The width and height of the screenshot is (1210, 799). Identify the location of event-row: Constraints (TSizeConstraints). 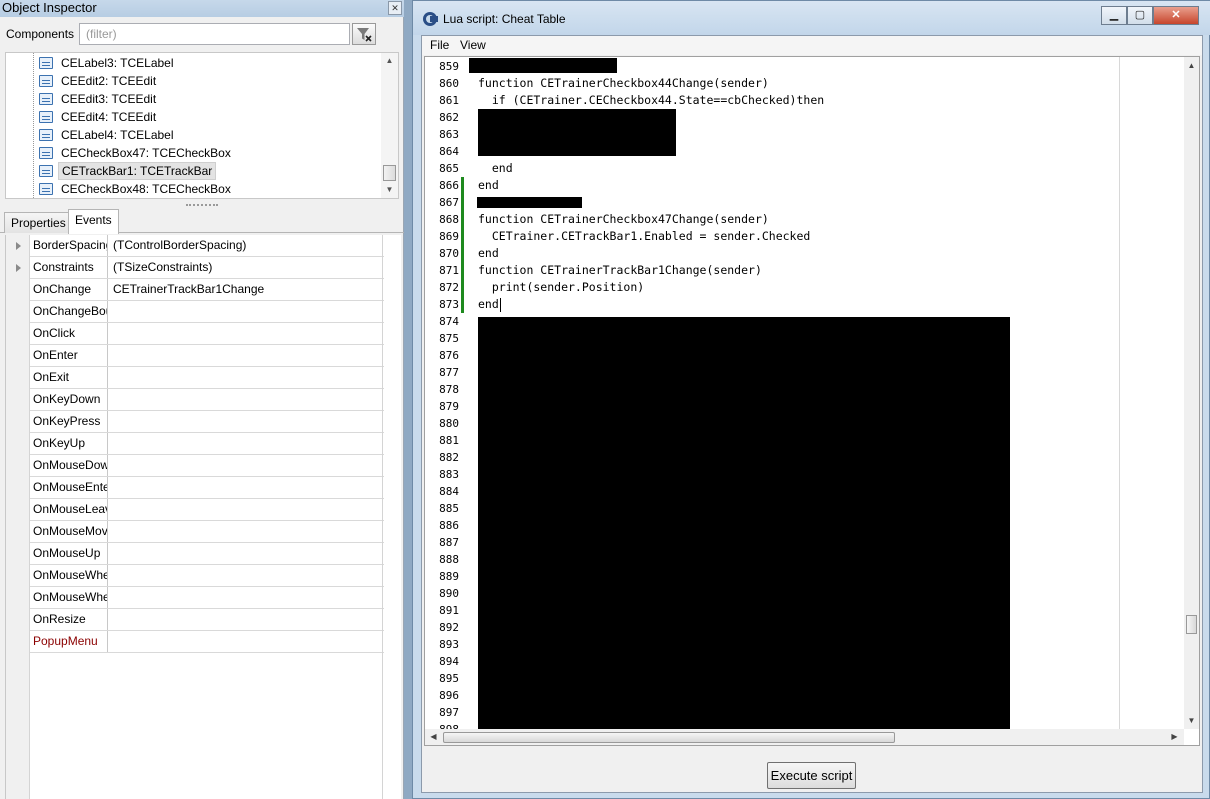
(200, 268).